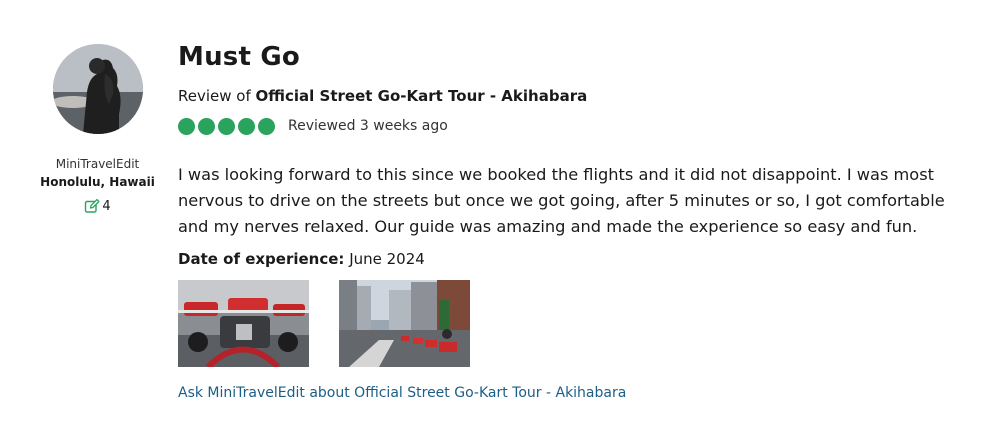 This screenshot has width=1000, height=427. What do you see at coordinates (97, 182) in the screenshot?
I see `reviewer-hometown: Honolulu, Hawaii` at bounding box center [97, 182].